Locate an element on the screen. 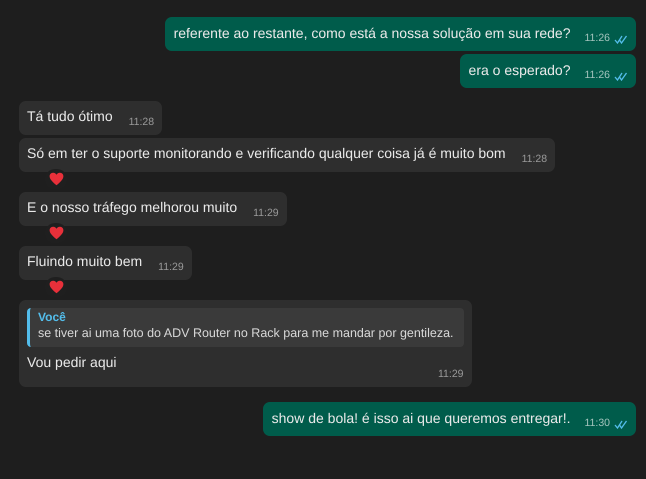 The height and width of the screenshot is (479, 646). message-text: Só em ter o suporte monitorando e verificando qualquer coisa já é muito bom is located at coordinates (266, 153).